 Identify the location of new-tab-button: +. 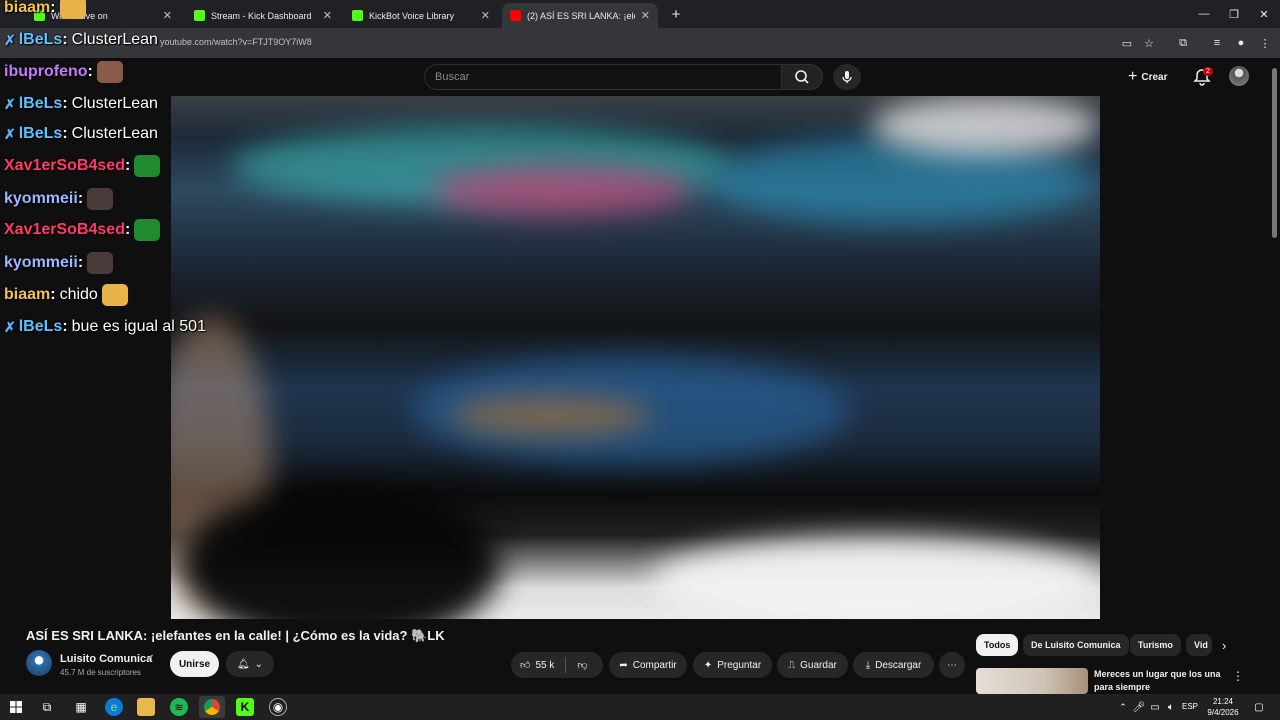
(676, 14).